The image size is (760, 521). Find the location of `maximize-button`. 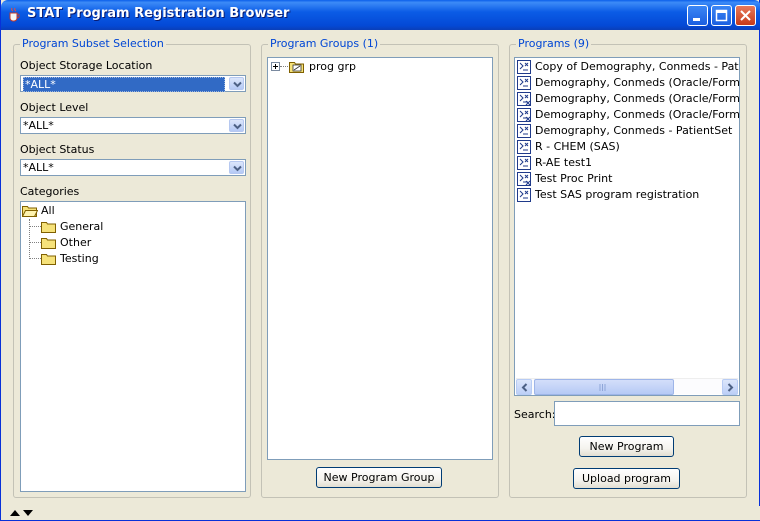

maximize-button is located at coordinates (721, 15).